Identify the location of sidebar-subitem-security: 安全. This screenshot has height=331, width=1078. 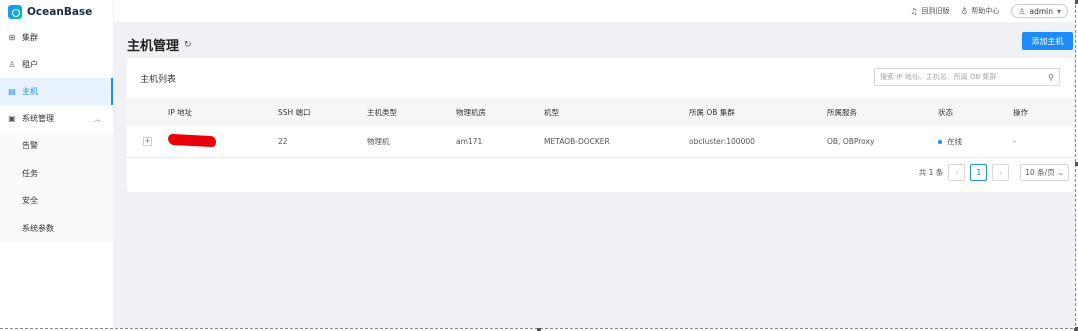
(56, 201).